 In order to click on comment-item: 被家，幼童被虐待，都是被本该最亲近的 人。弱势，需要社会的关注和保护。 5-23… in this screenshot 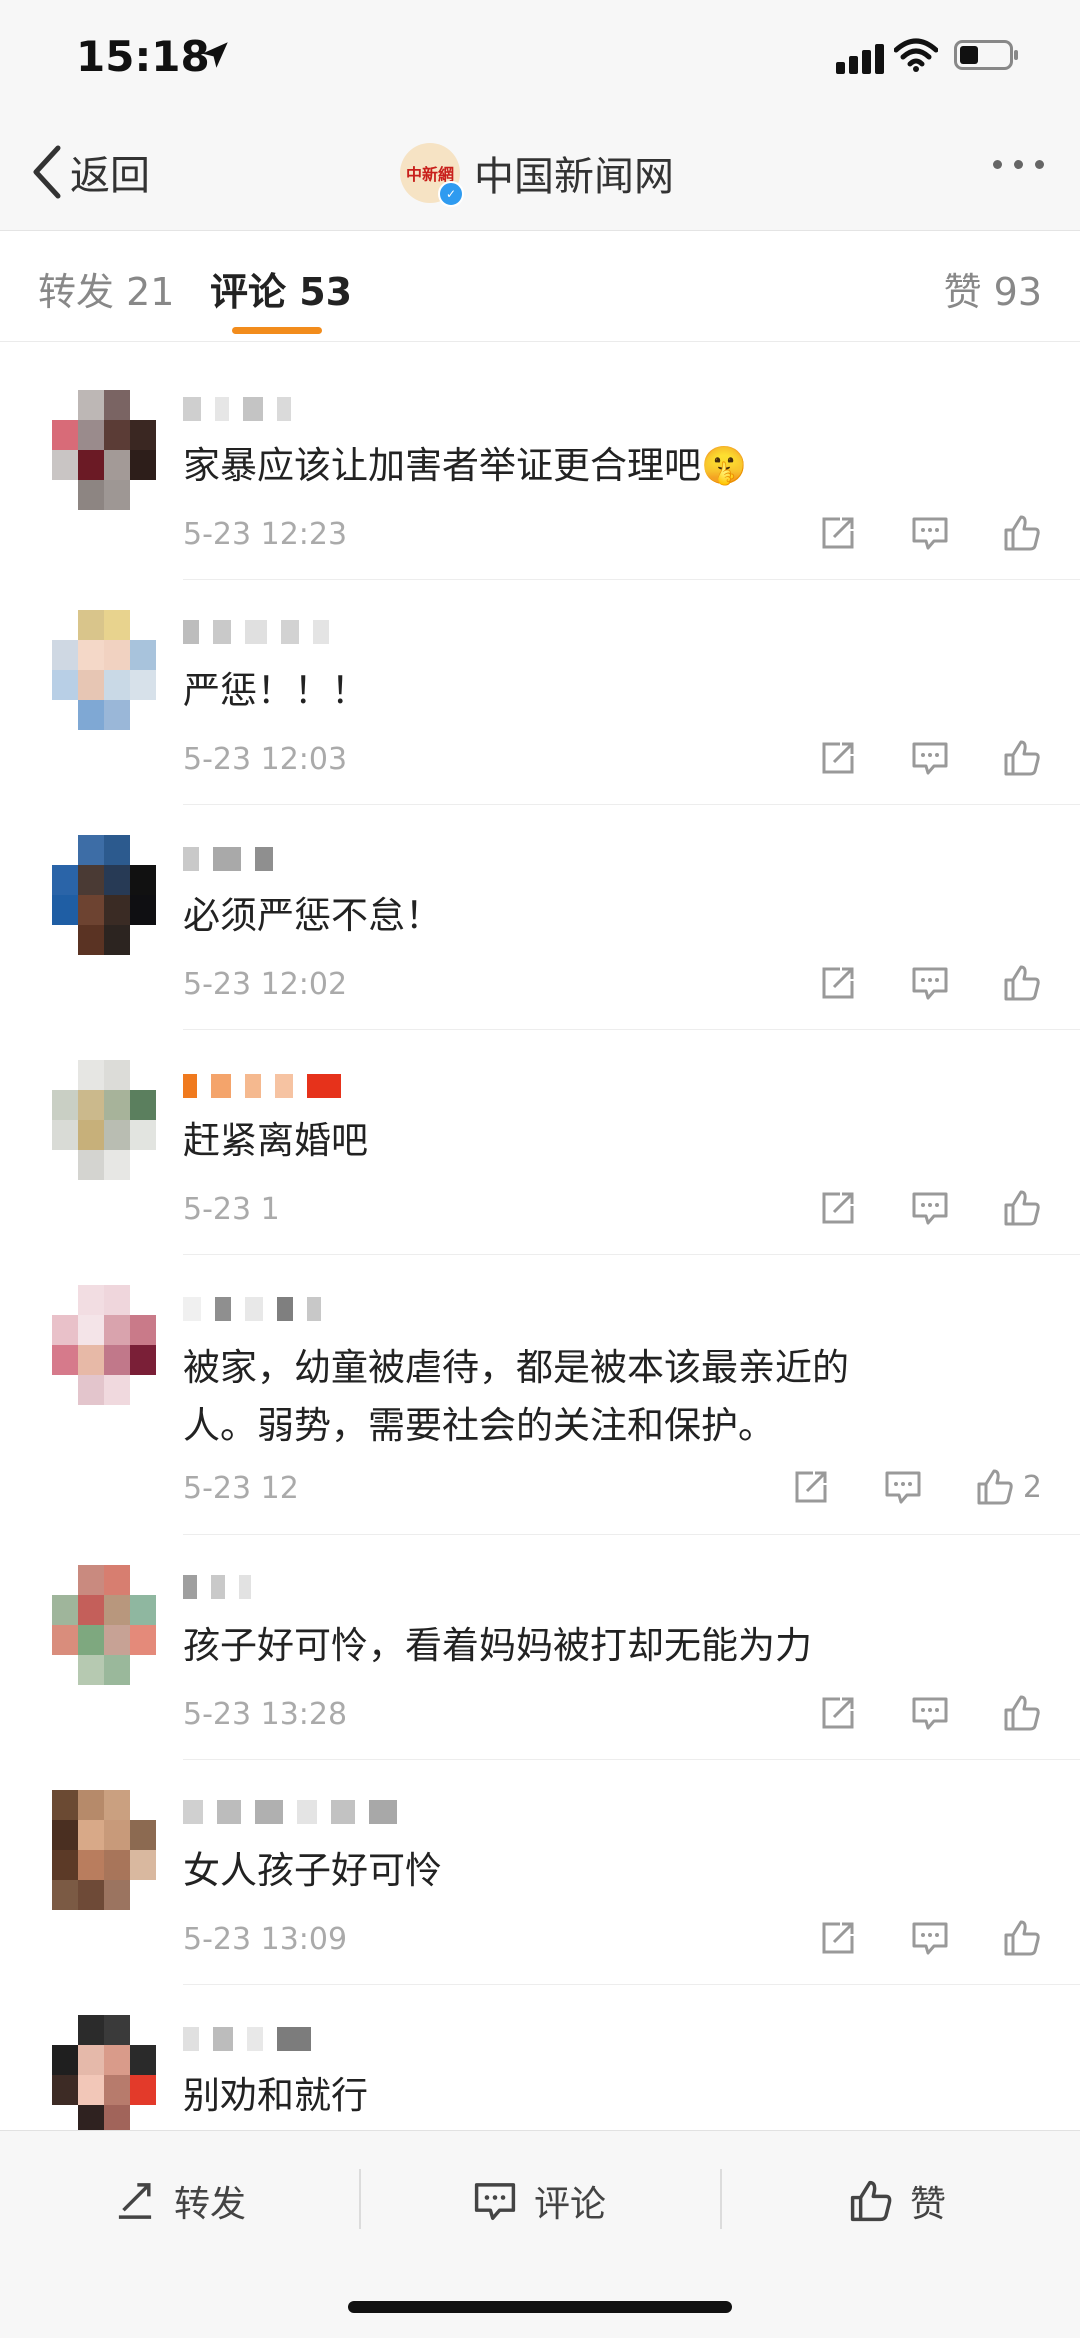, I will do `click(540, 1395)`.